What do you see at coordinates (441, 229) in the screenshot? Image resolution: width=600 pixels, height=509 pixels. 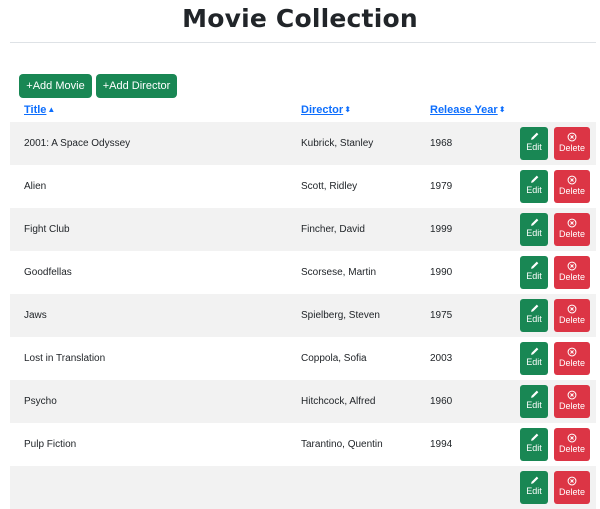 I see `release-year-cell: 1999` at bounding box center [441, 229].